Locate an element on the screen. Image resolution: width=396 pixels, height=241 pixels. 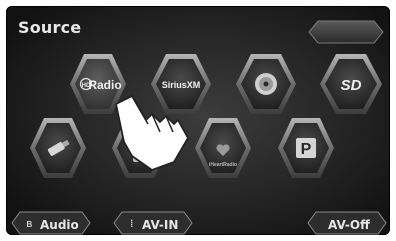
sd-card-icon: SD is located at coordinates (351, 85).